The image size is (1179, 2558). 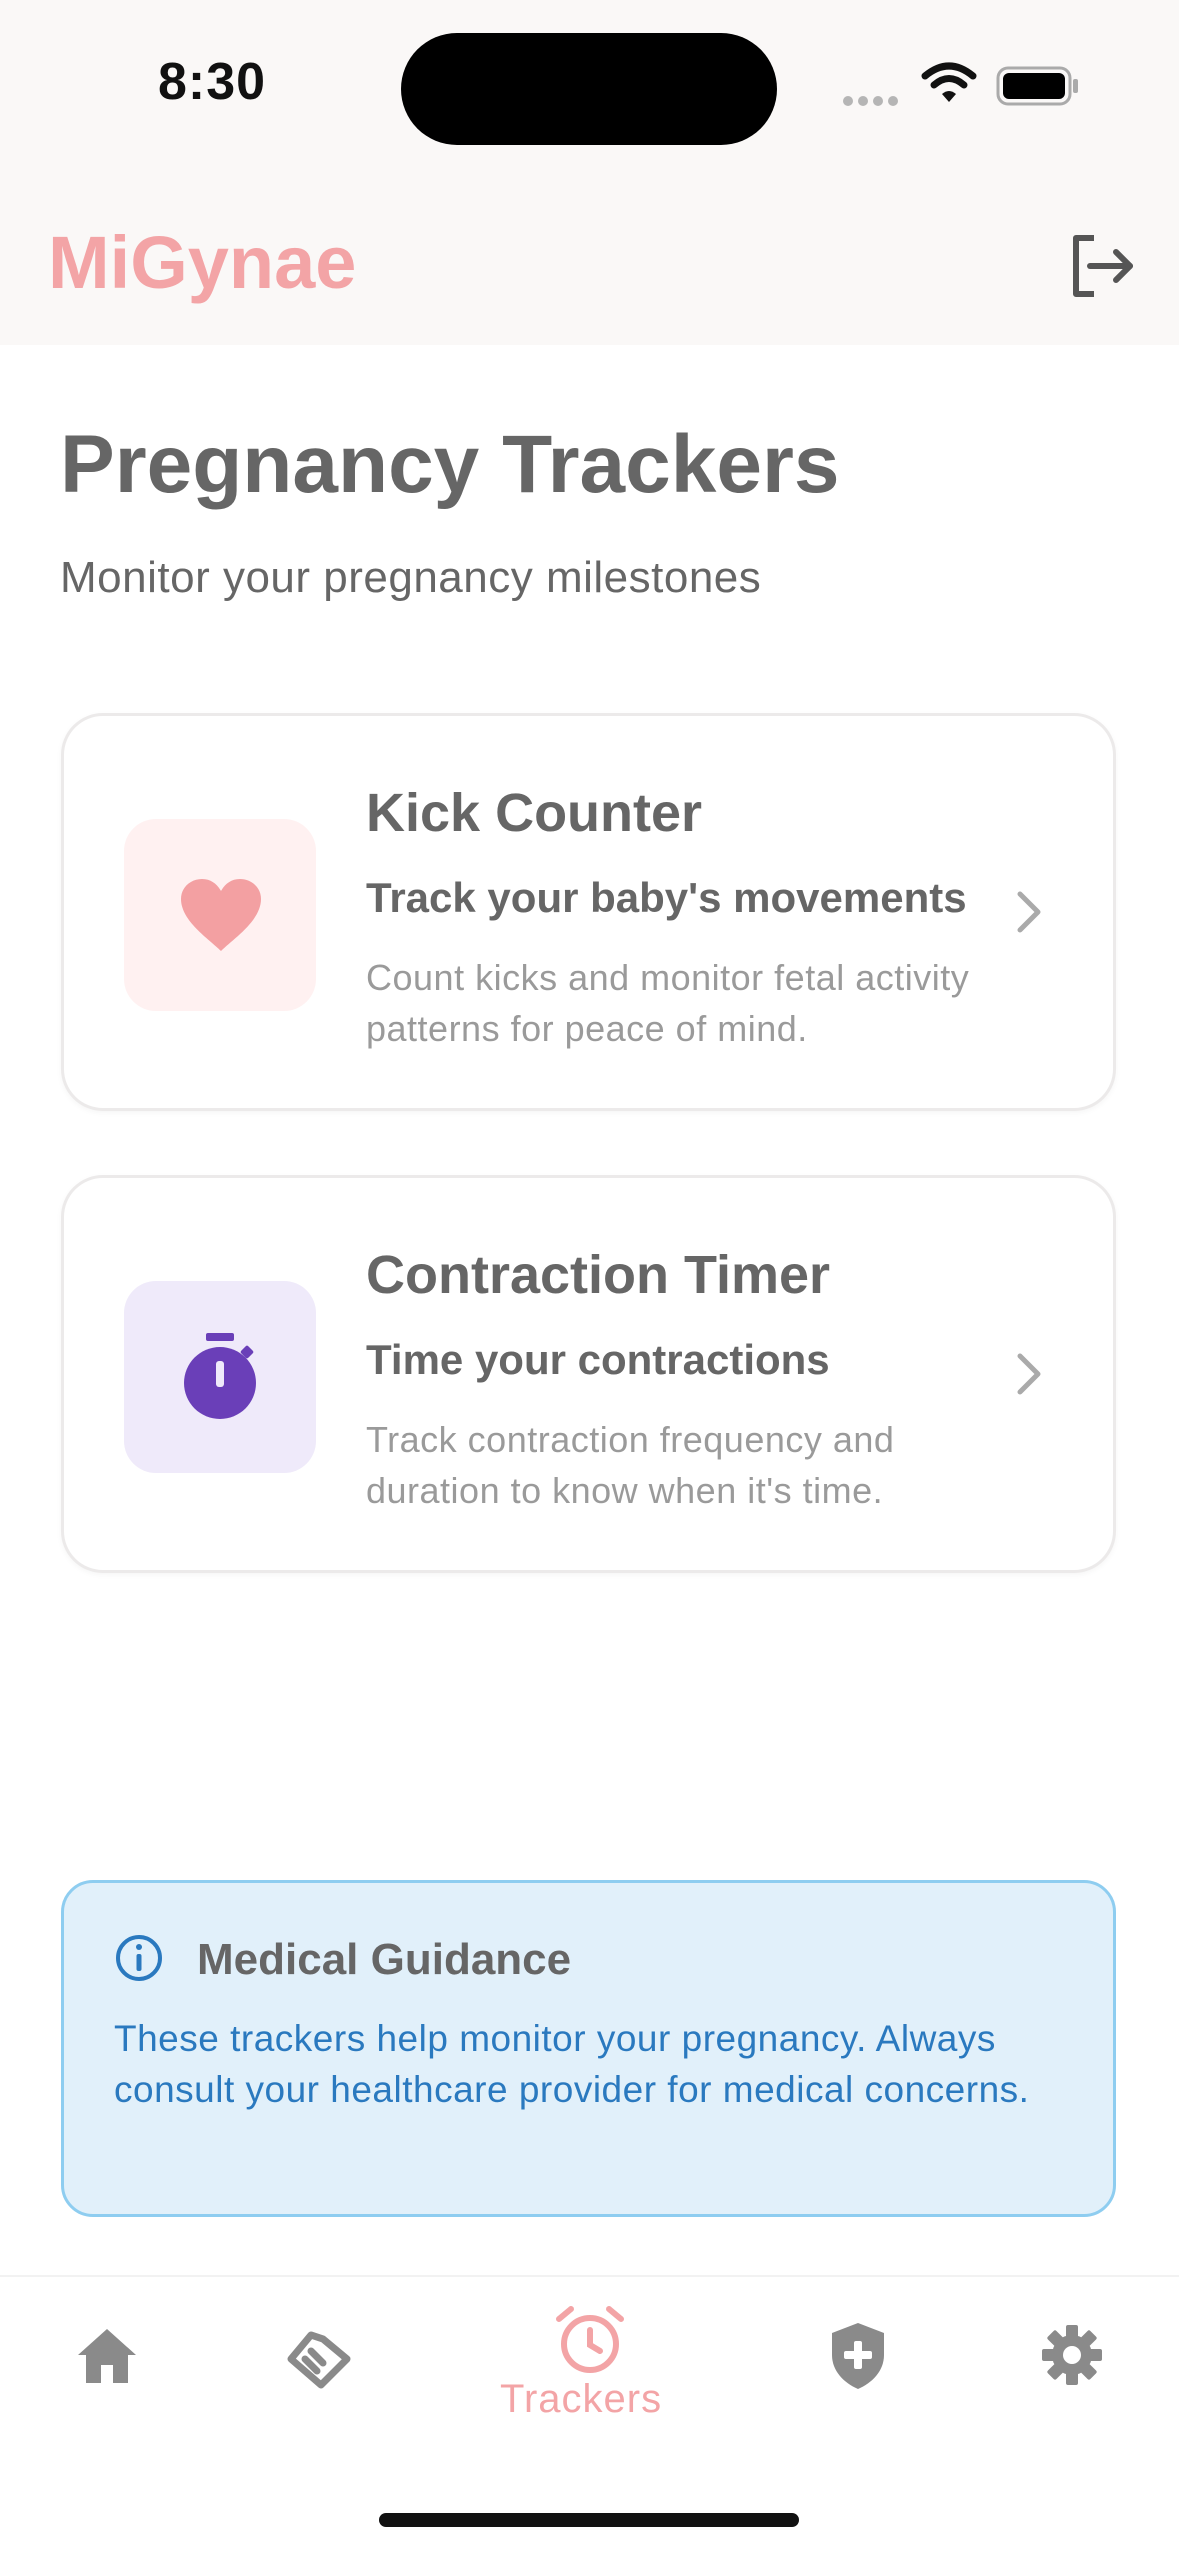 I want to click on battery-icon, so click(x=1037, y=86).